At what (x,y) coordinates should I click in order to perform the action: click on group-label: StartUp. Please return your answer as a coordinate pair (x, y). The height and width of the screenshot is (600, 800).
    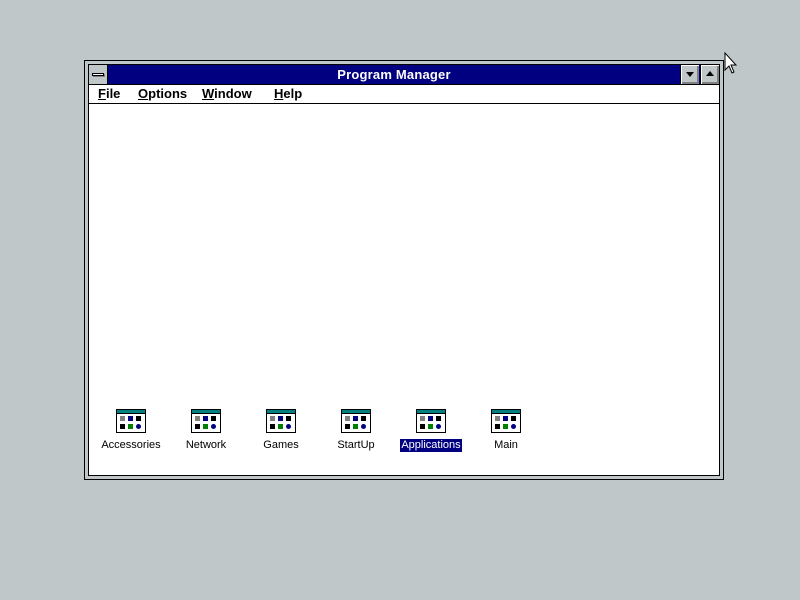
    Looking at the image, I should click on (356, 445).